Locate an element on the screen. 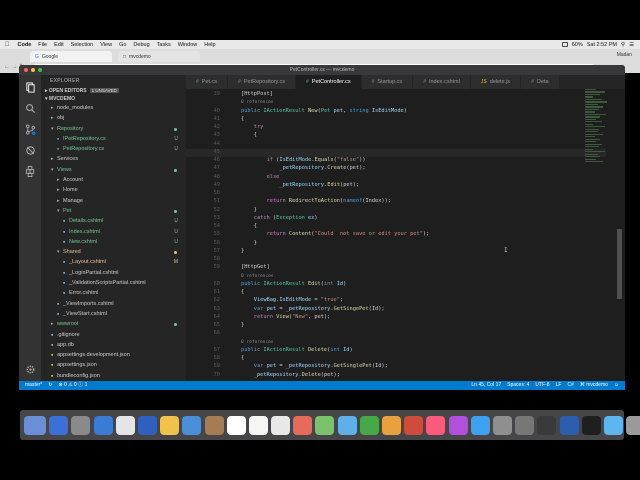 The width and height of the screenshot is (640, 480). tab-petcontroller-cs: # PetController.cs is located at coordinates (329, 82).